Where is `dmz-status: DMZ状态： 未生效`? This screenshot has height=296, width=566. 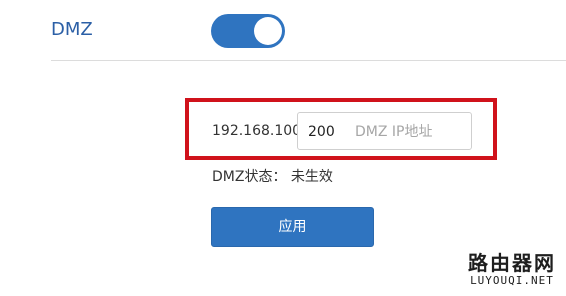 dmz-status: DMZ状态： 未生效 is located at coordinates (272, 177).